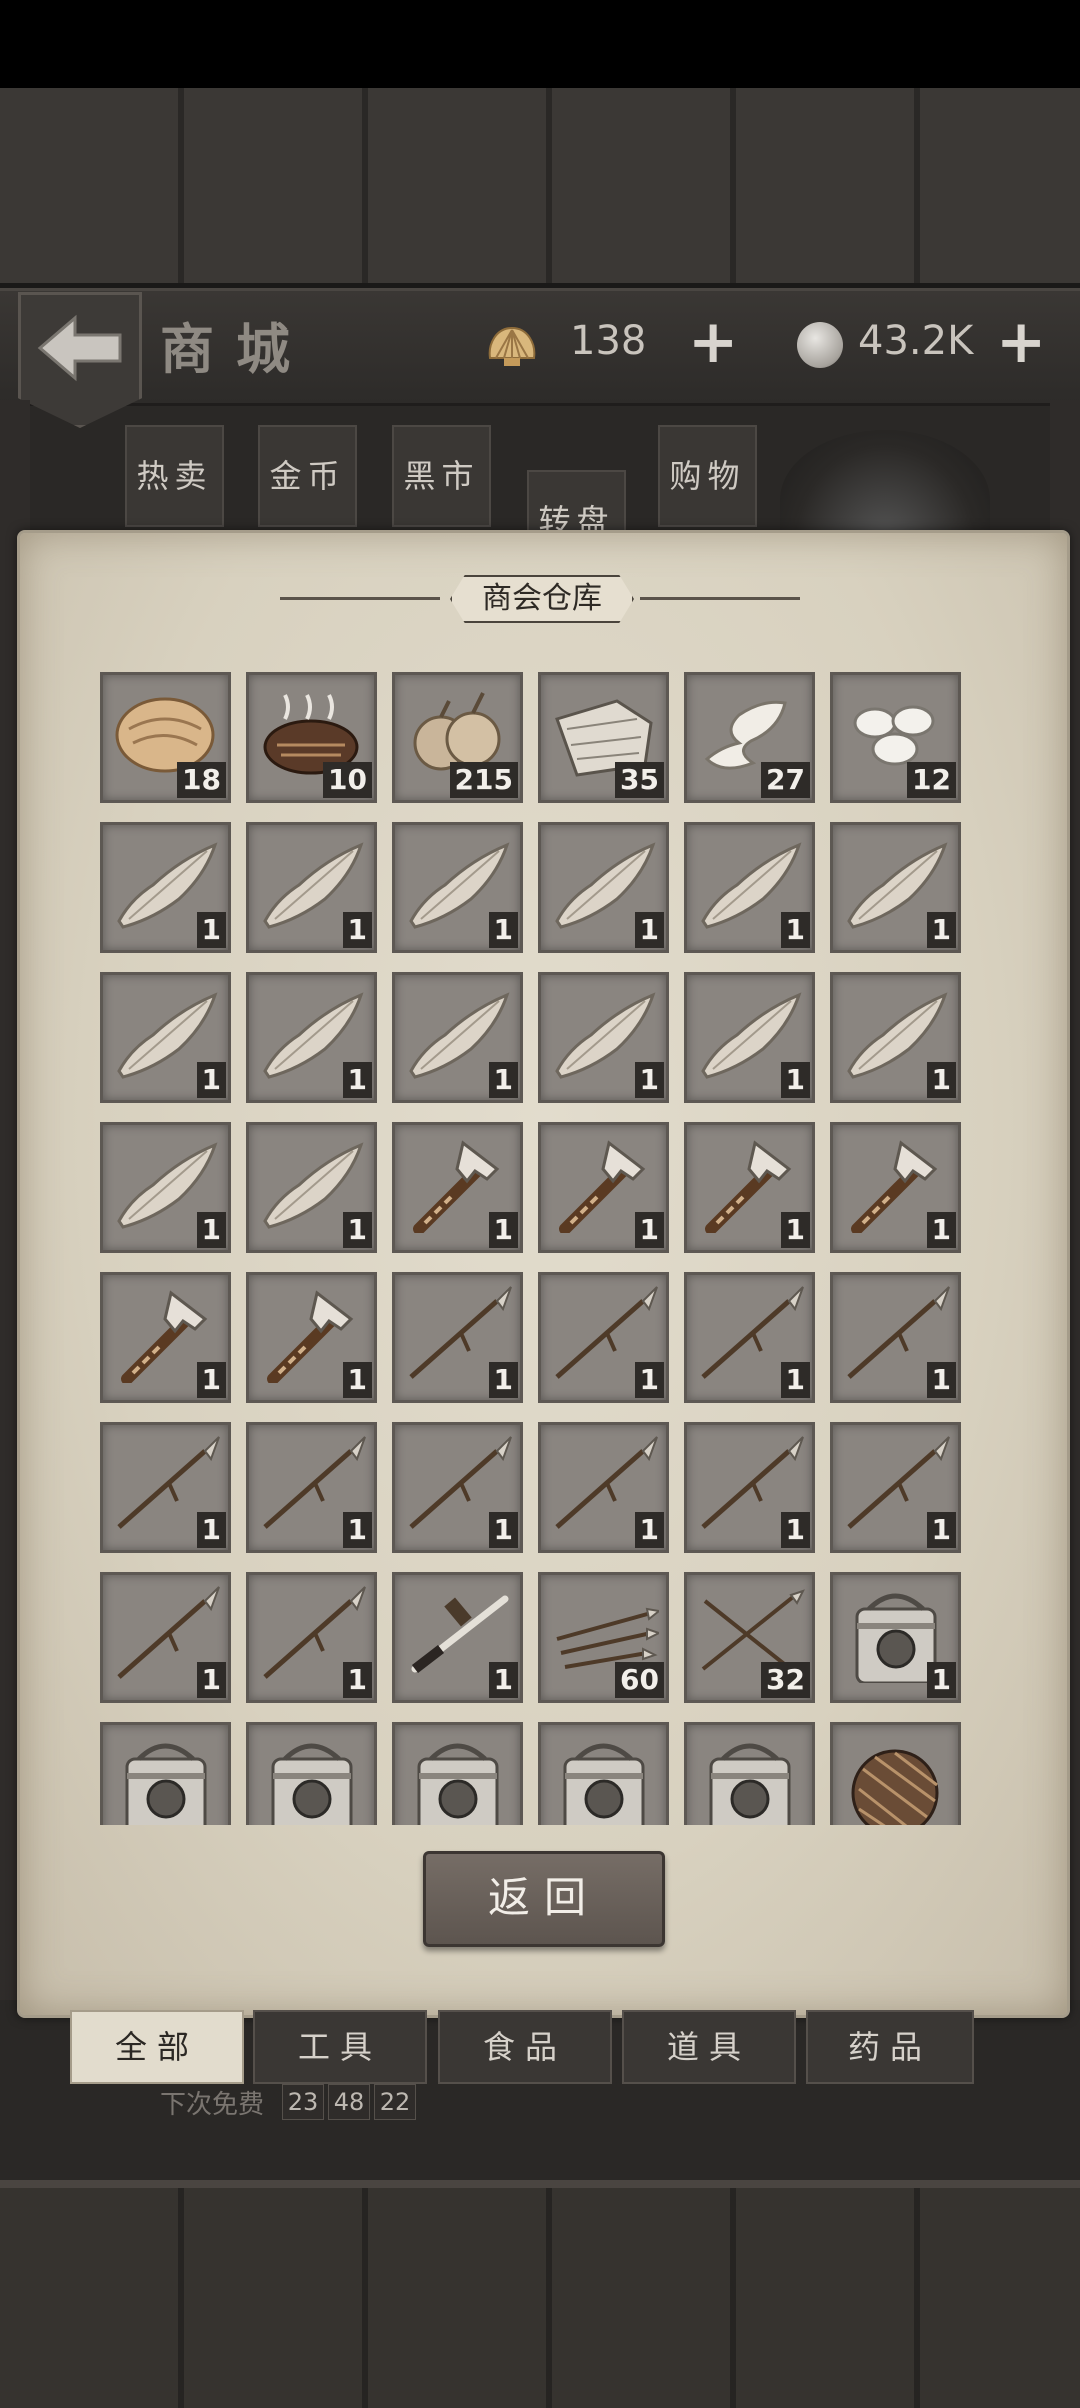 Image resolution: width=1080 pixels, height=2408 pixels. I want to click on tab-all: 全部, so click(157, 2047).